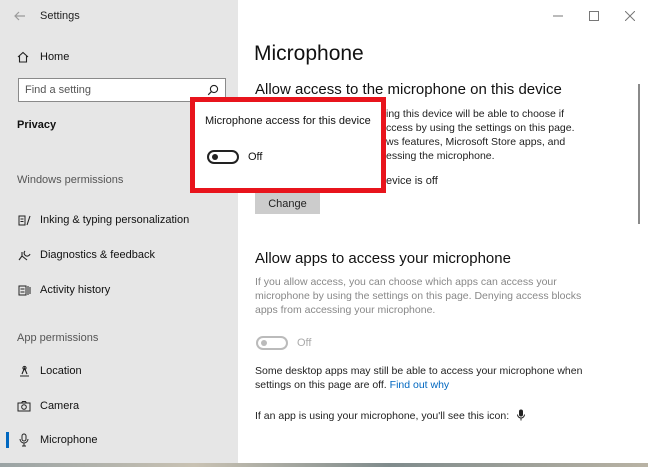  What do you see at coordinates (272, 343) in the screenshot?
I see `apps-access-toggle` at bounding box center [272, 343].